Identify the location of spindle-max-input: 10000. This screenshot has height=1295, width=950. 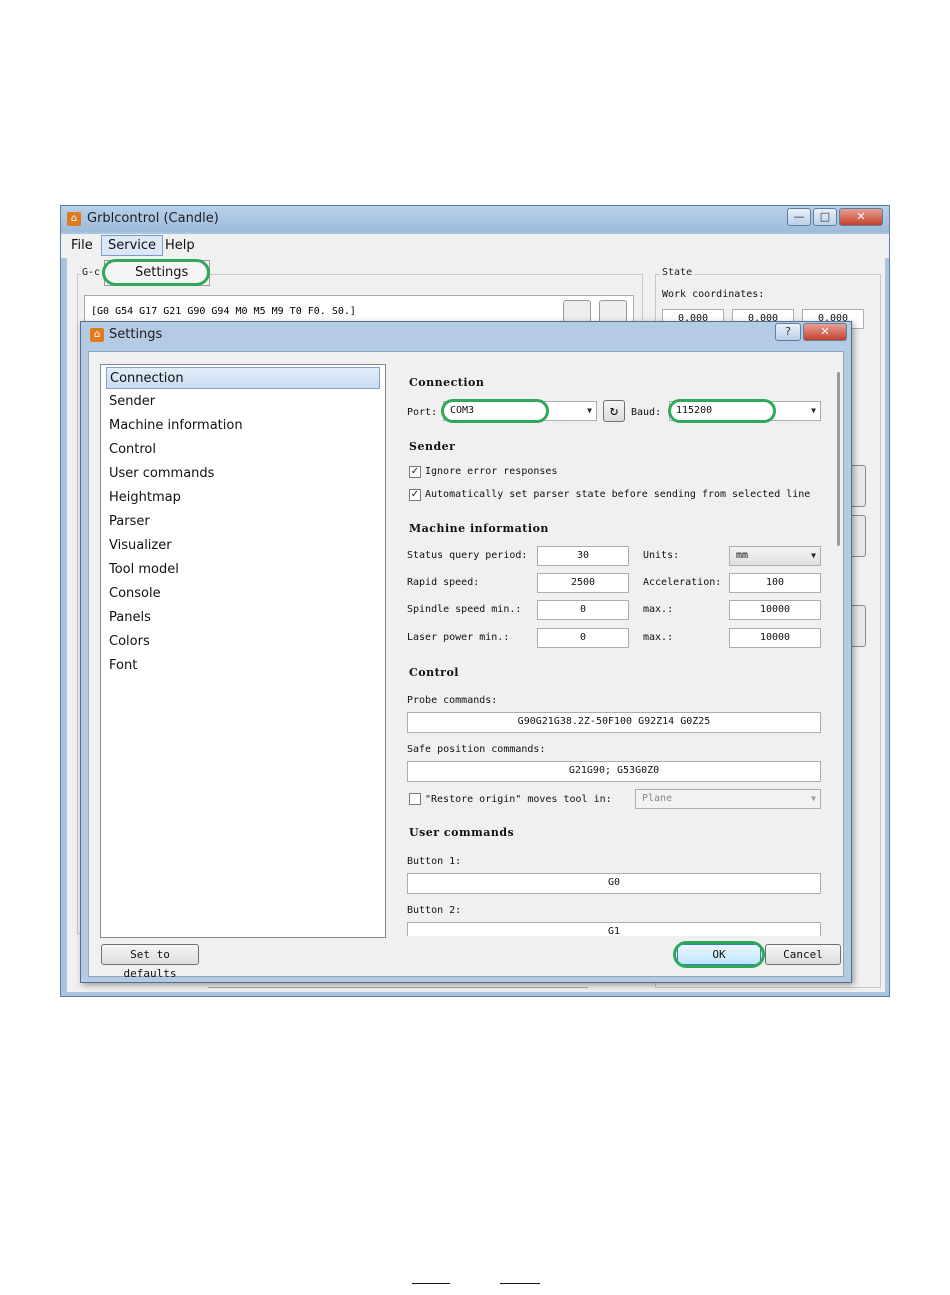
(775, 610).